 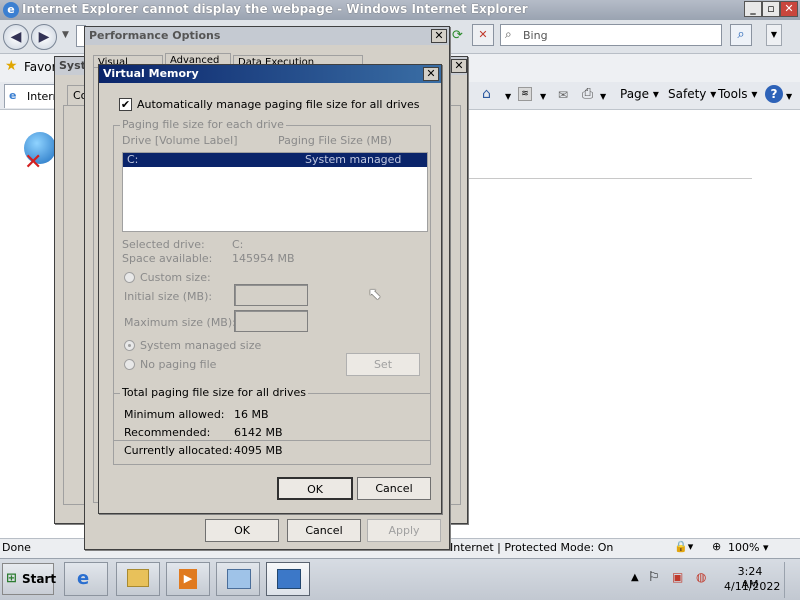 I want to click on show-desktop-button, so click(x=791, y=580).